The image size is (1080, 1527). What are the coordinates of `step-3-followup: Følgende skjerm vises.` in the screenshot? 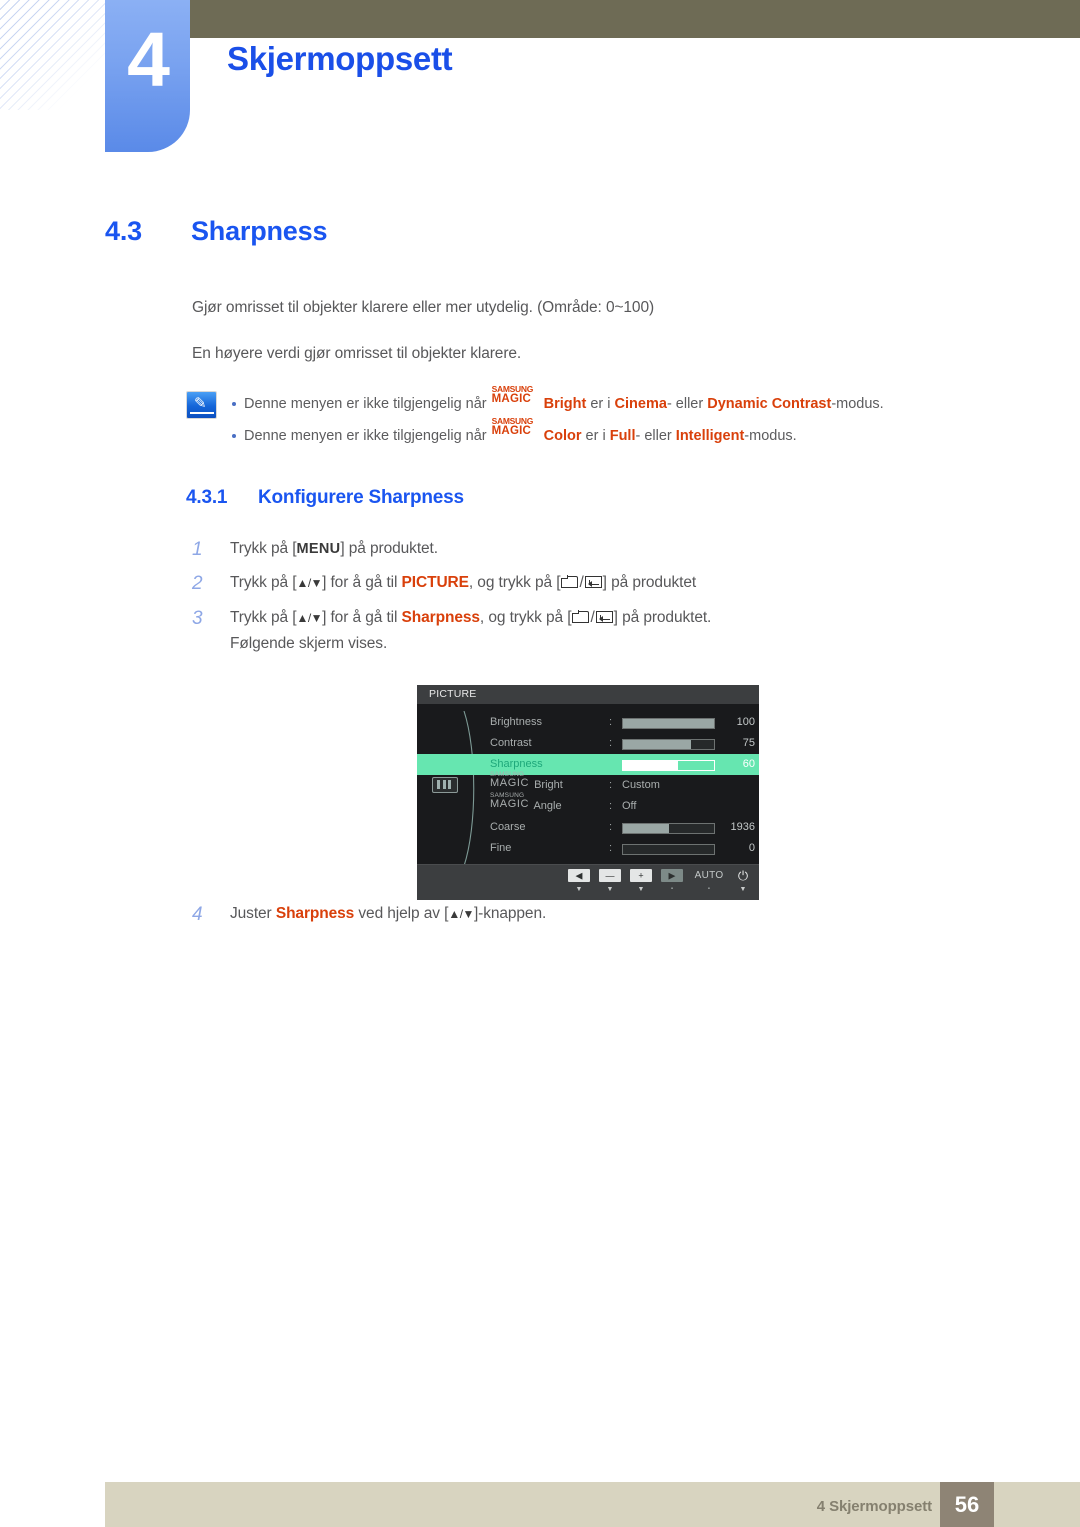 It's located at (289, 644).